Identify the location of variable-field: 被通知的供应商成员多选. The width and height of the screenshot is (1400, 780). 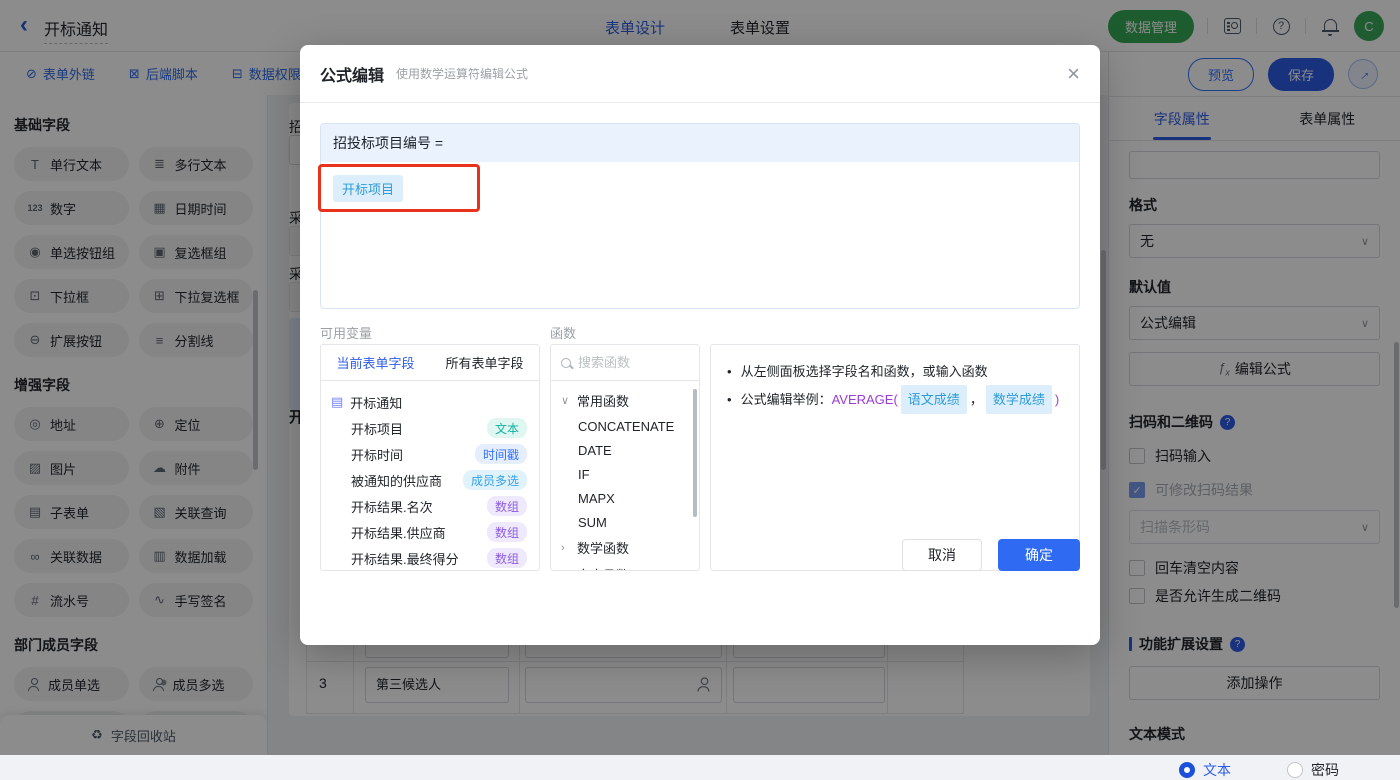
(430, 480).